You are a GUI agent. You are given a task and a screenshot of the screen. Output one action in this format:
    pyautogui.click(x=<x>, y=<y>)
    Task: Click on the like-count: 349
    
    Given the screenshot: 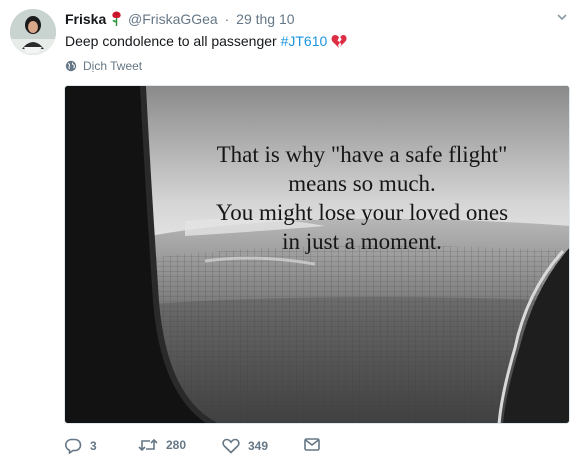 What is the action you would take?
    pyautogui.click(x=258, y=446)
    